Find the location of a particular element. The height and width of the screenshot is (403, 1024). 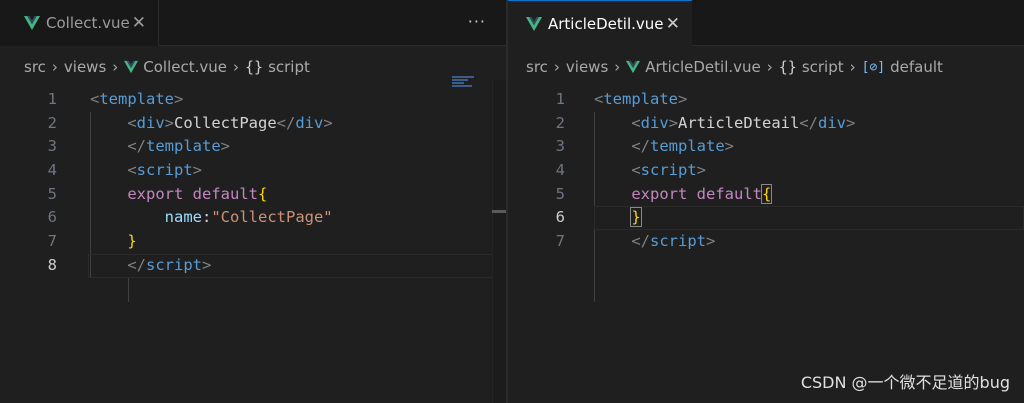

code-line: 6 name:"CollectPage" is located at coordinates (190, 217).